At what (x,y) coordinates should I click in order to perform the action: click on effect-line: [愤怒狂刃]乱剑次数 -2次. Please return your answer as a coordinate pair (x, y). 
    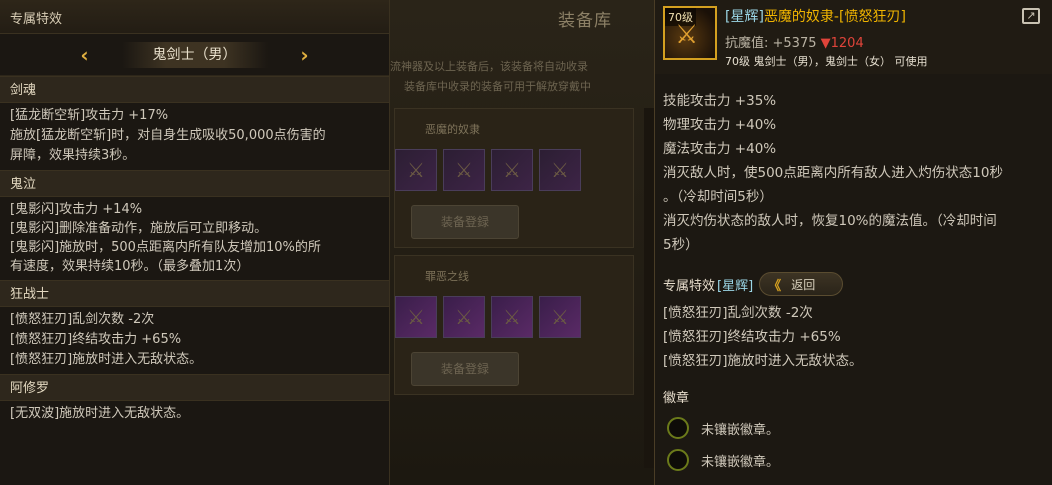
    Looking at the image, I should click on (82, 319).